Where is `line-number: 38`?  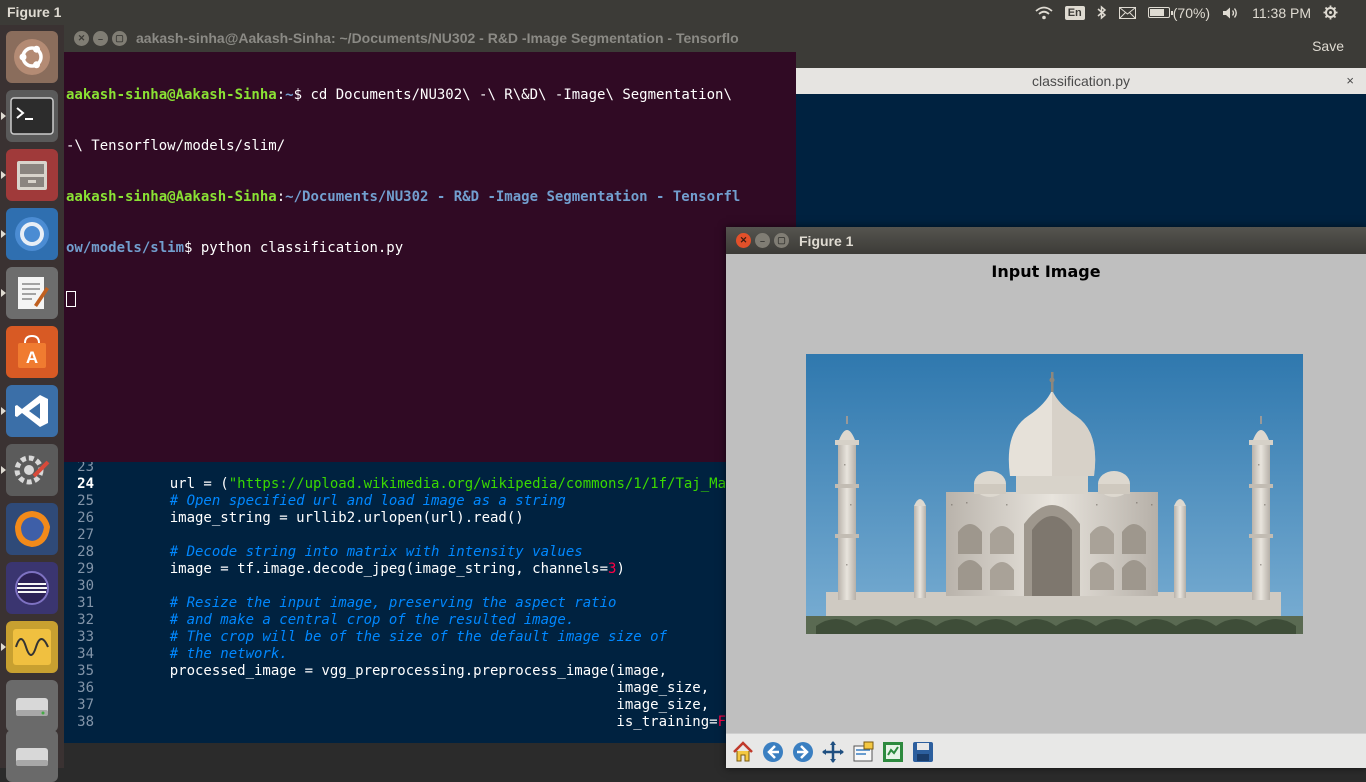
line-number: 38 is located at coordinates (85, 722).